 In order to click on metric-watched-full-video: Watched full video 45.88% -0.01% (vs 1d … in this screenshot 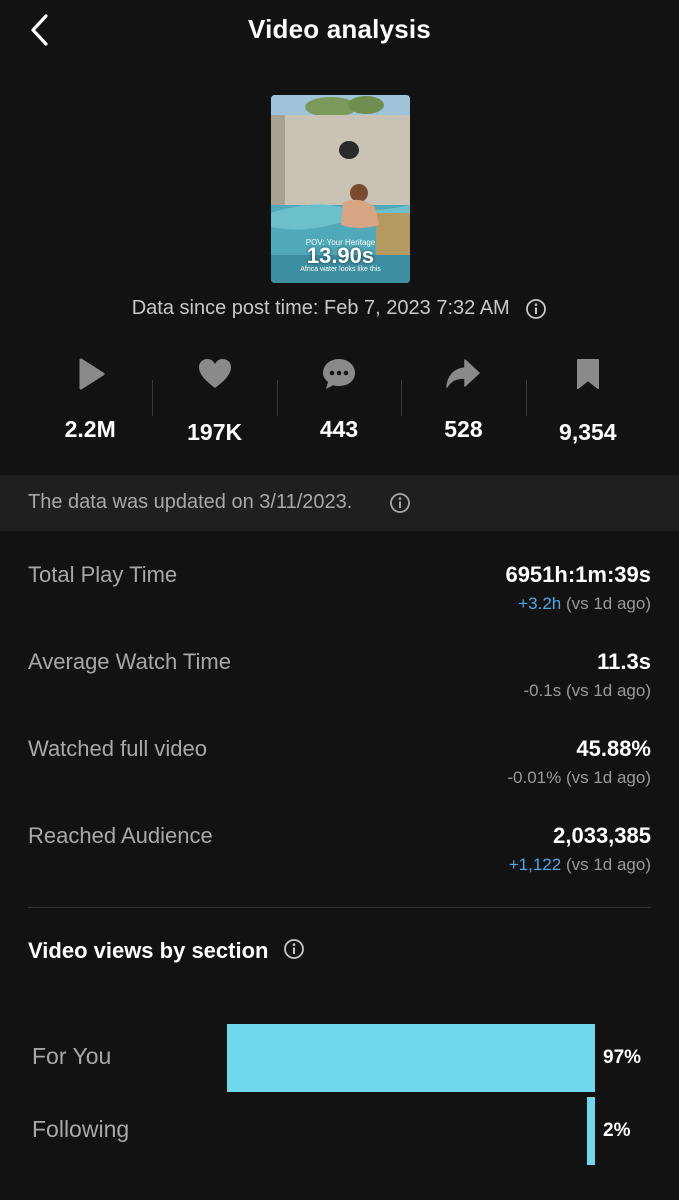, I will do `click(339, 771)`.